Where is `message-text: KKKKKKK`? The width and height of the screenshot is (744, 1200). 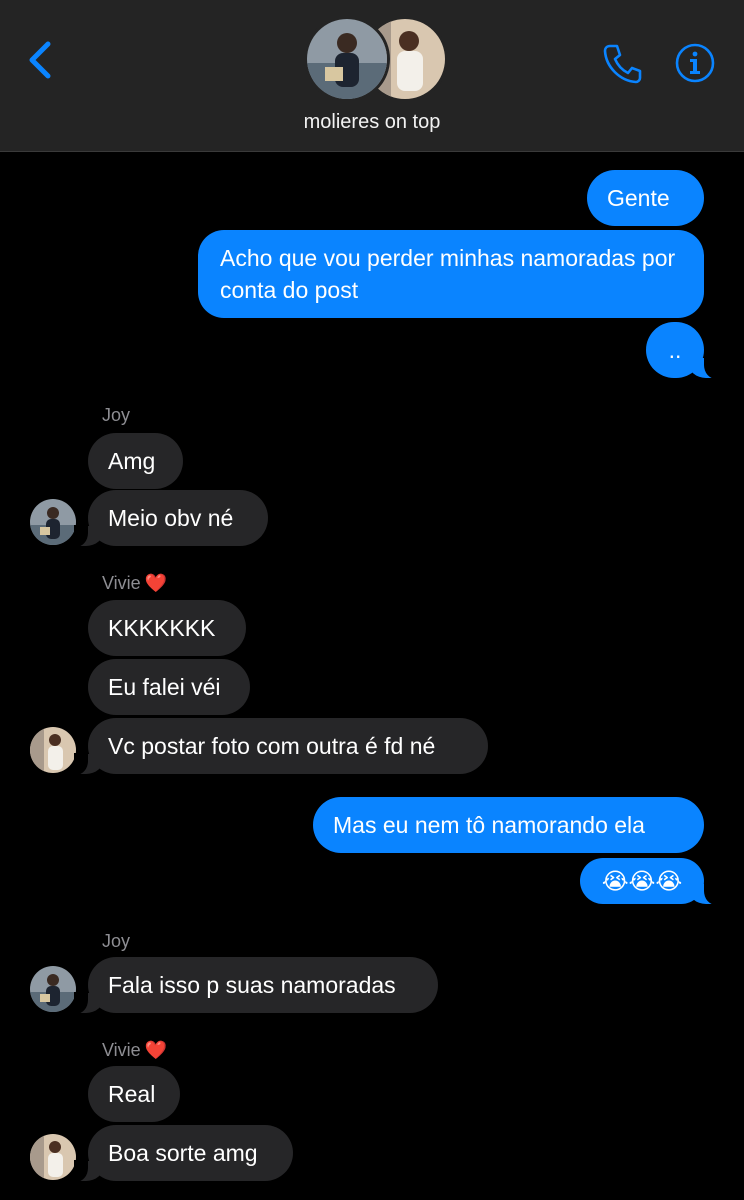
message-text: KKKKKKK is located at coordinates (162, 628).